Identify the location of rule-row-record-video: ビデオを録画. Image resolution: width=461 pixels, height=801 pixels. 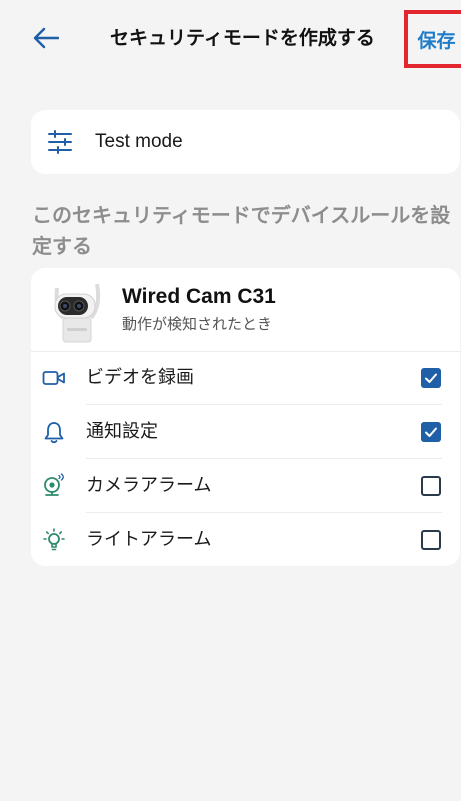
(245, 378).